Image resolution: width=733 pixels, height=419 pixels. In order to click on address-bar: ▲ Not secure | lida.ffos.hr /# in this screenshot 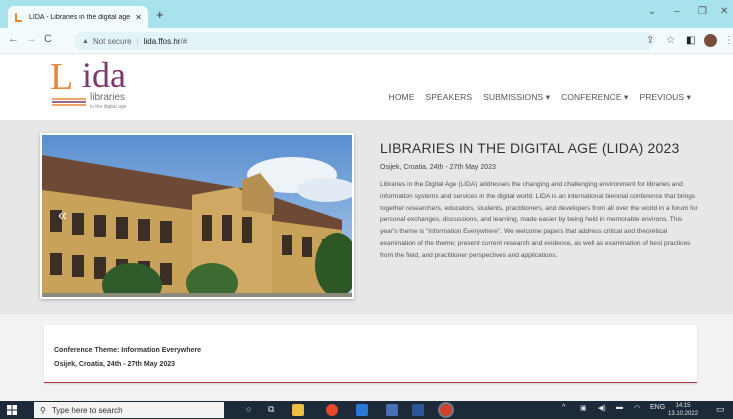, I will do `click(364, 41)`.